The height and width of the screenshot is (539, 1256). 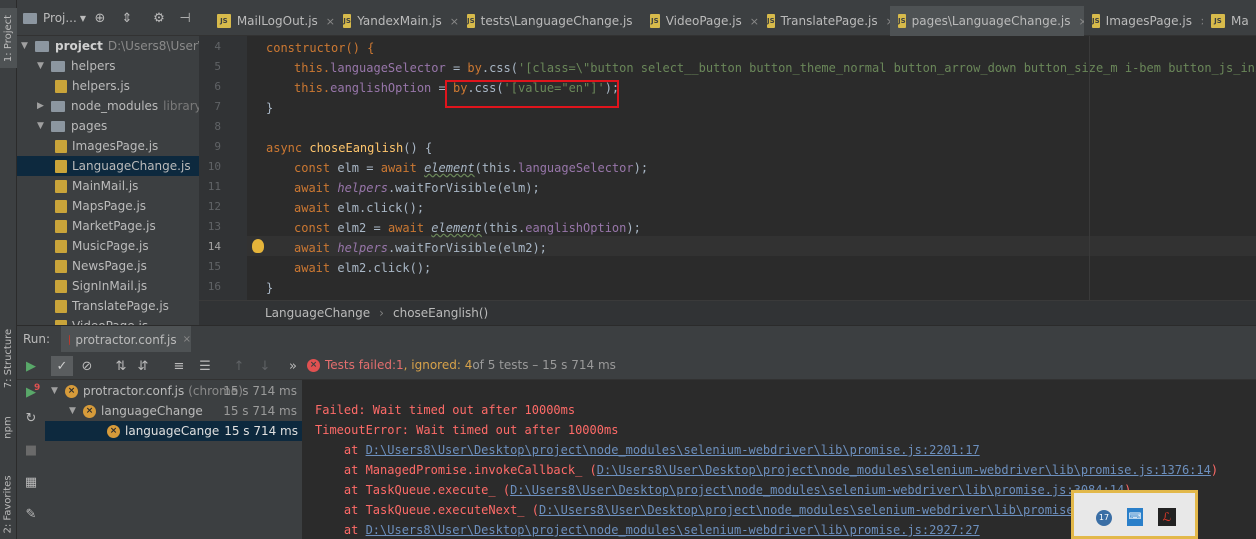 What do you see at coordinates (440, 313) in the screenshot?
I see `breadcrumb-method: choseEanglish()` at bounding box center [440, 313].